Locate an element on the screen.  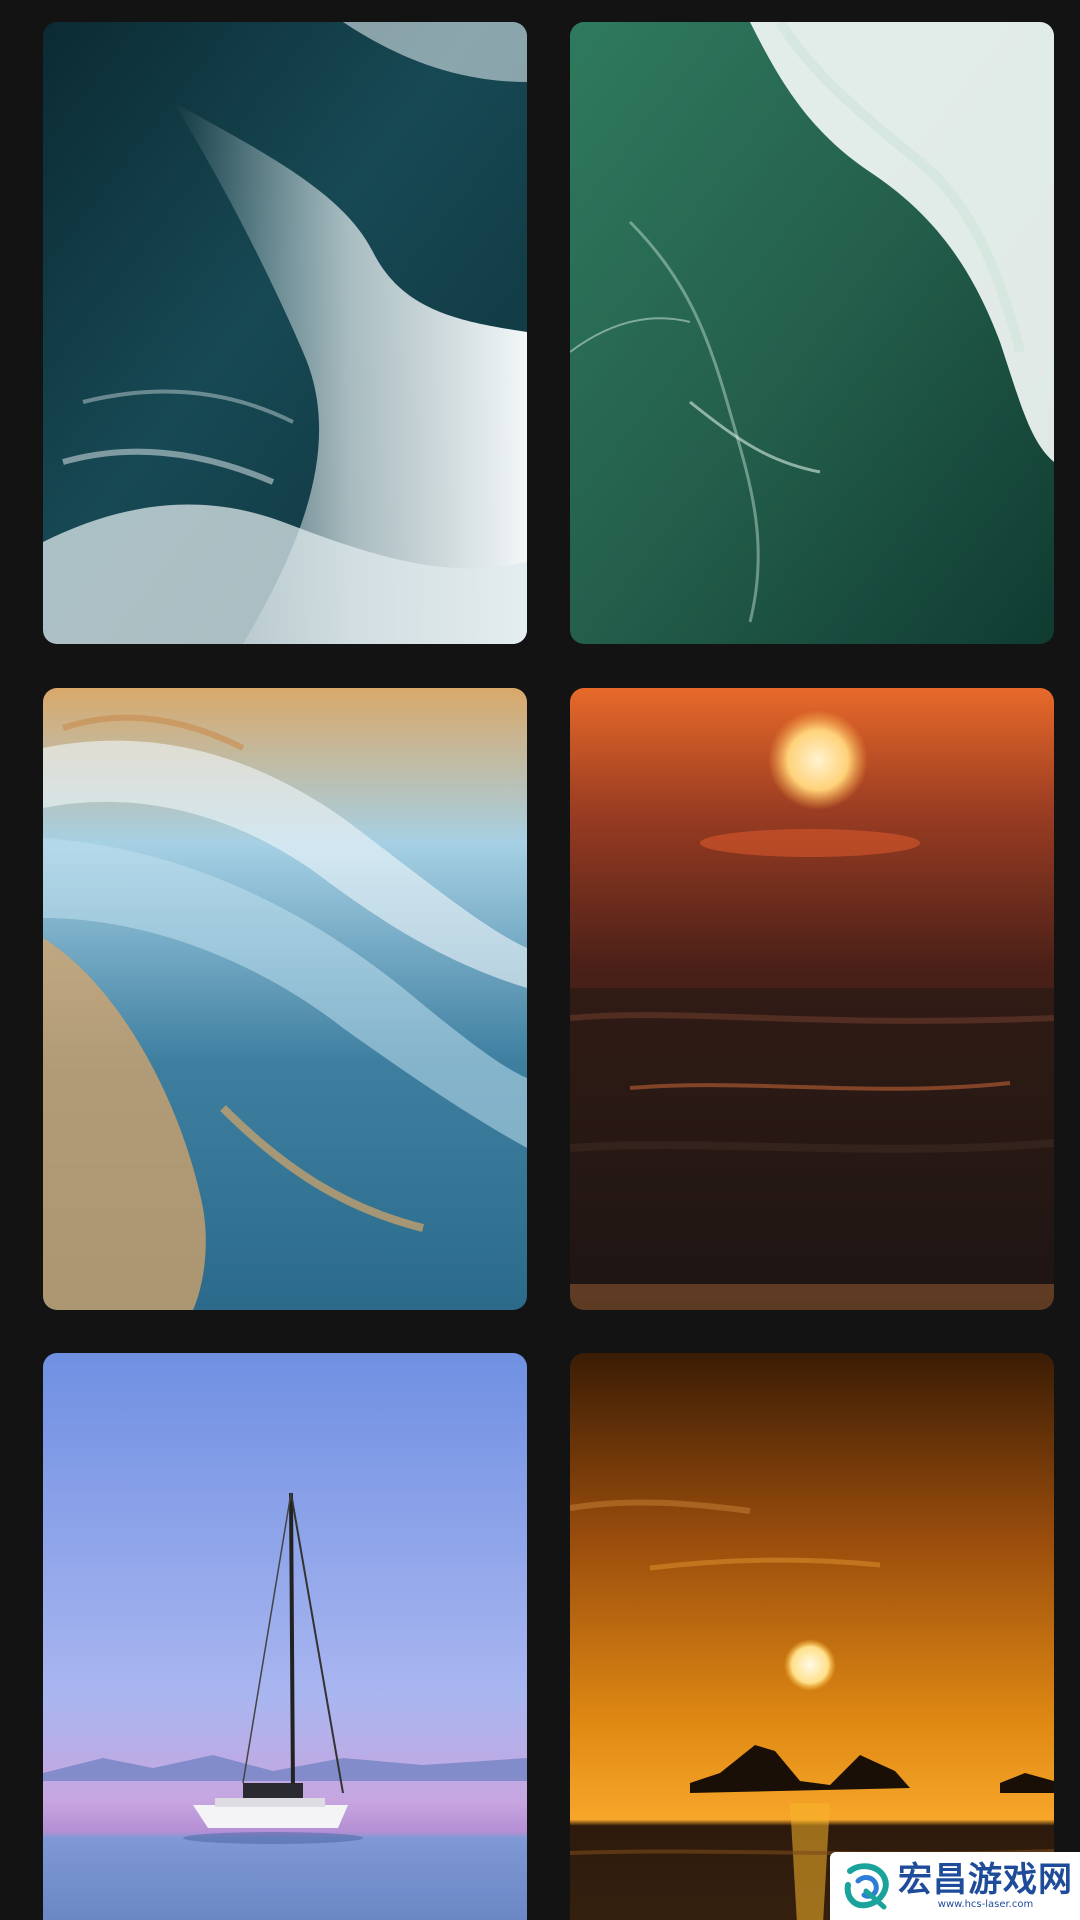
wallpaper-tile-green-sea is located at coordinates (812, 333).